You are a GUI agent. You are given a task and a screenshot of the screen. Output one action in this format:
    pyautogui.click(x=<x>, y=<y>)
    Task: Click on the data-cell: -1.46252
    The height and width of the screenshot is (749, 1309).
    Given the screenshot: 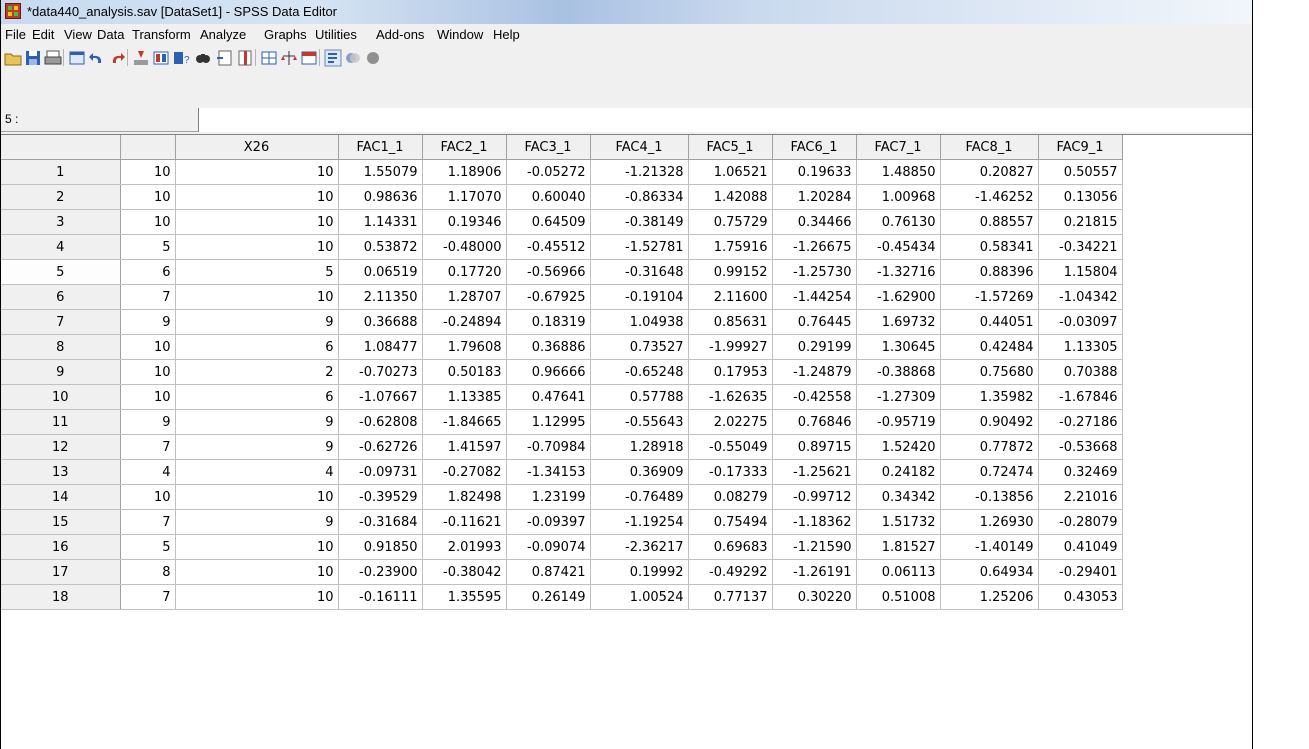 What is the action you would take?
    pyautogui.click(x=989, y=197)
    